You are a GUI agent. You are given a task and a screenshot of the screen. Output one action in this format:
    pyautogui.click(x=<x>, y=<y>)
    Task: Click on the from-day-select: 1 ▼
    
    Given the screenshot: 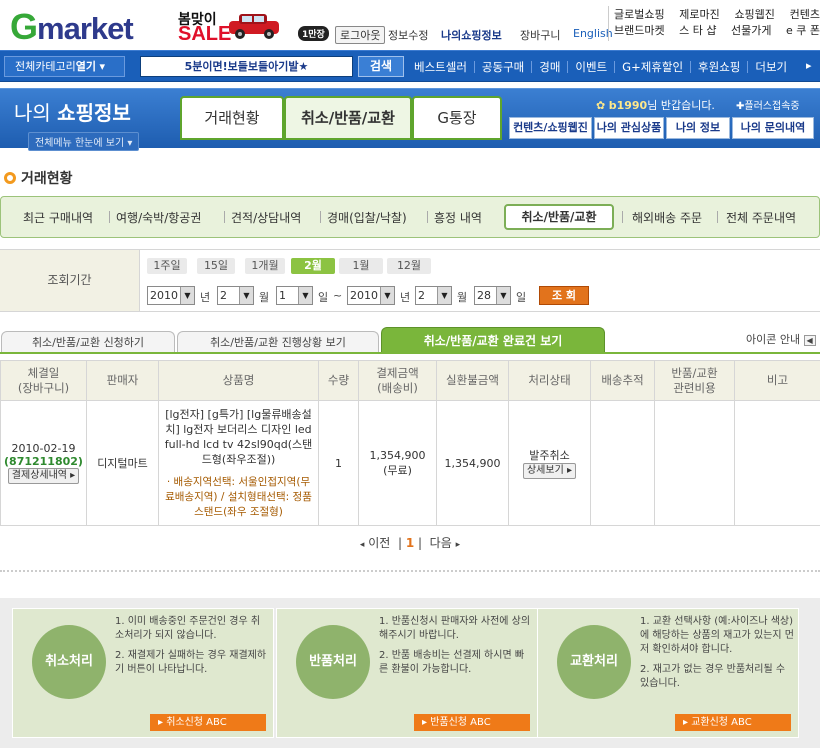 What is the action you would take?
    pyautogui.click(x=294, y=295)
    